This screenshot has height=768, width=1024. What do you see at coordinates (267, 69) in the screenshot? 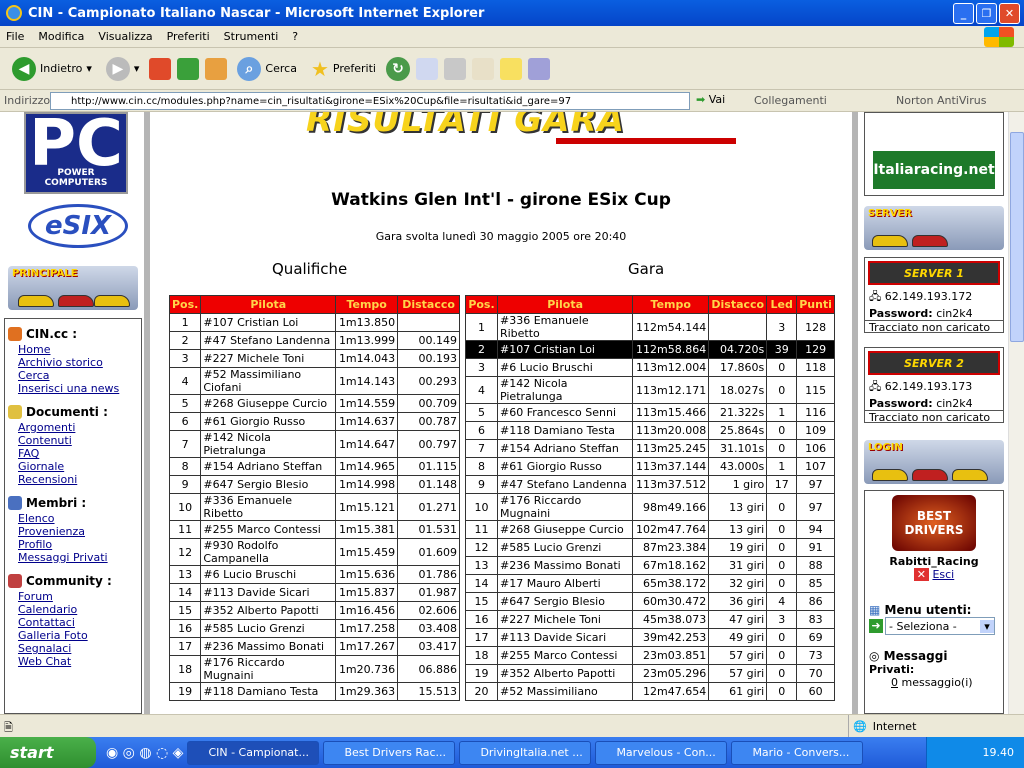
I see `search-button: ⌕ Cerca` at bounding box center [267, 69].